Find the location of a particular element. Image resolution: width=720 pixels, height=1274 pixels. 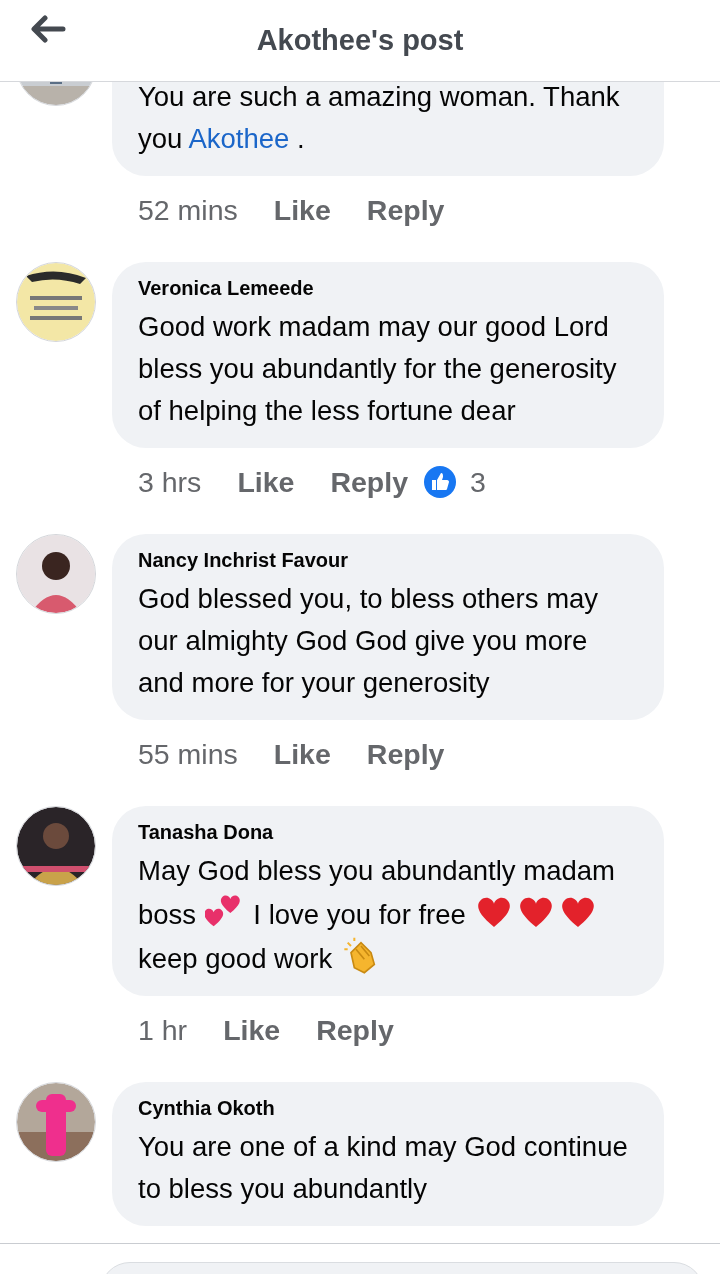

comment-time: 55 mins is located at coordinates (188, 754).